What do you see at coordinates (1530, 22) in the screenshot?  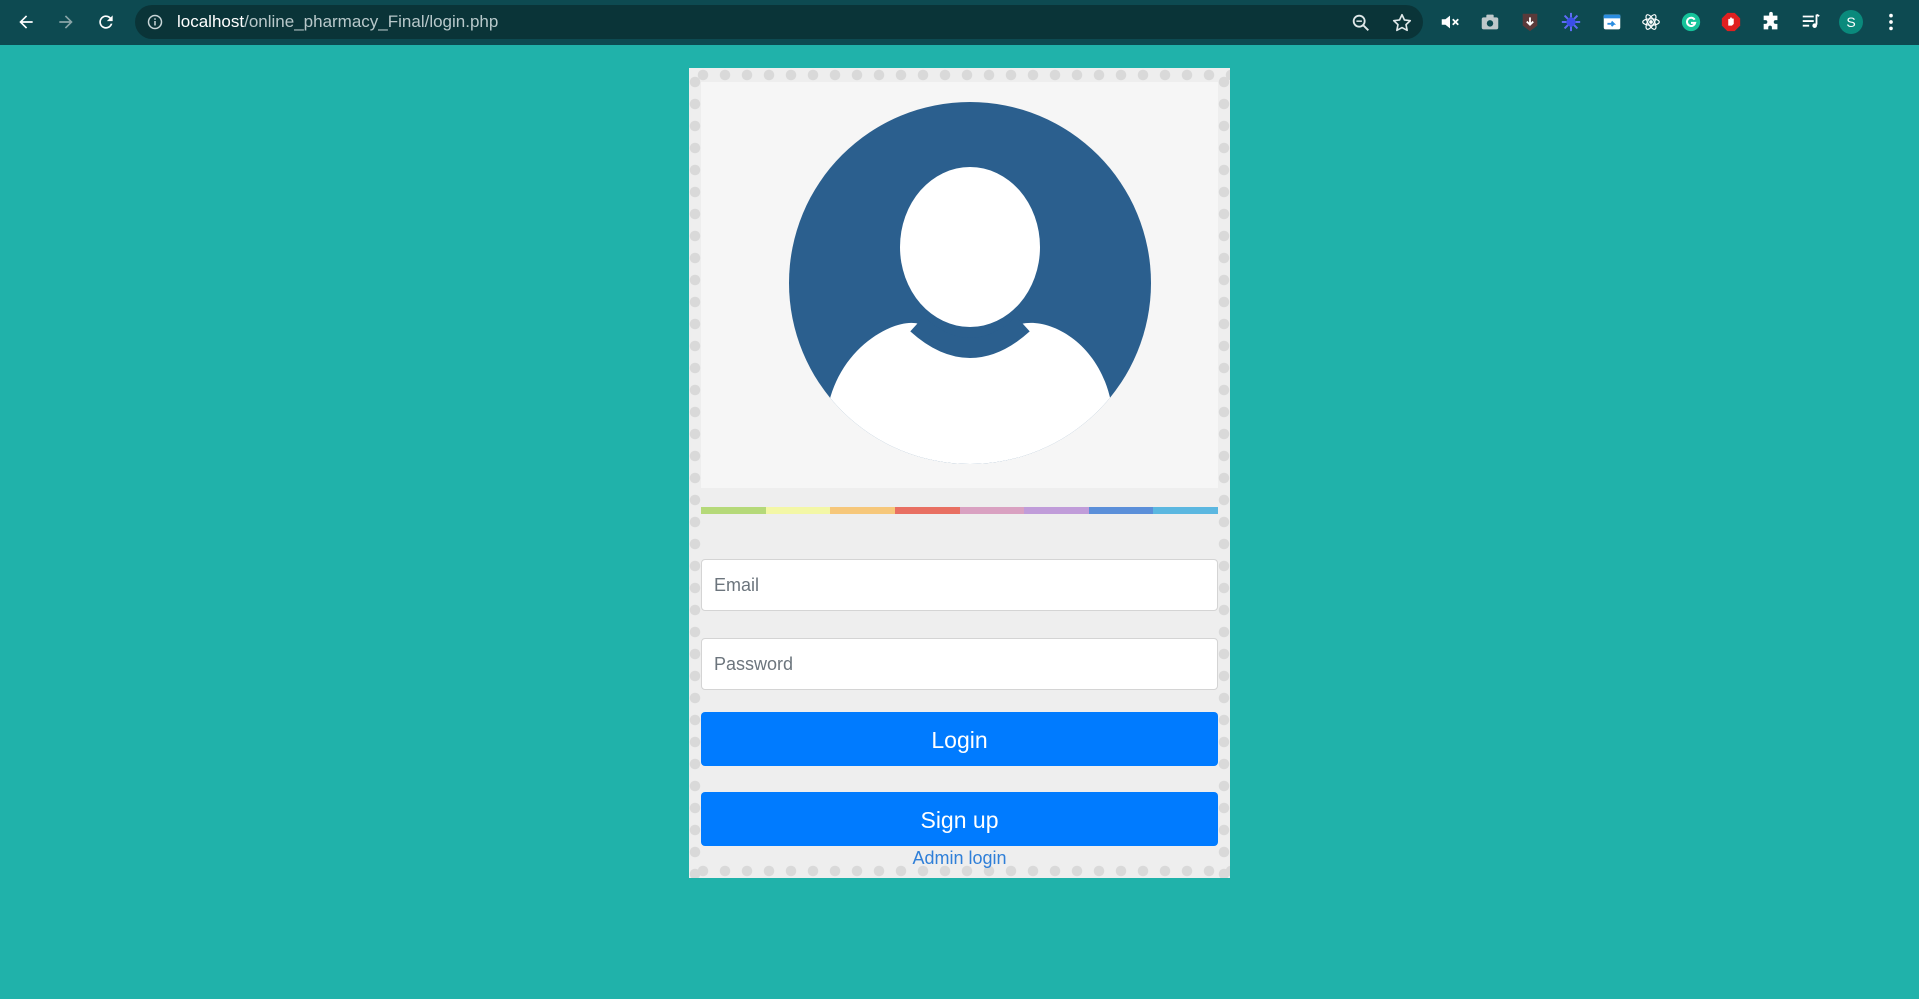 I see `download-icon` at bounding box center [1530, 22].